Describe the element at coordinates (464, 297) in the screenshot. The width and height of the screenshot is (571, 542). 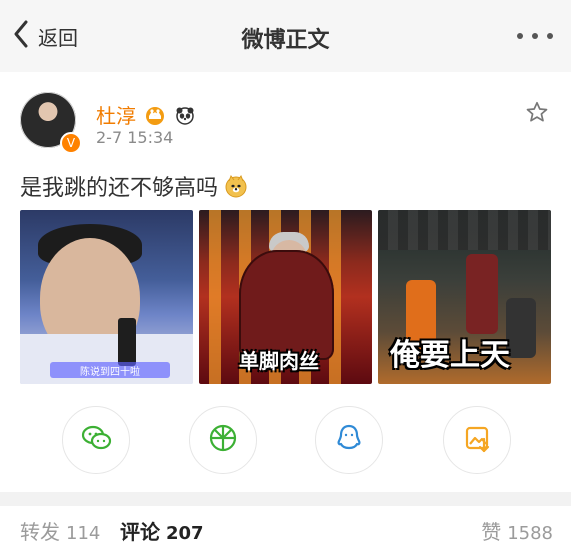
I see `post-image-3: 俺要上天` at that location.